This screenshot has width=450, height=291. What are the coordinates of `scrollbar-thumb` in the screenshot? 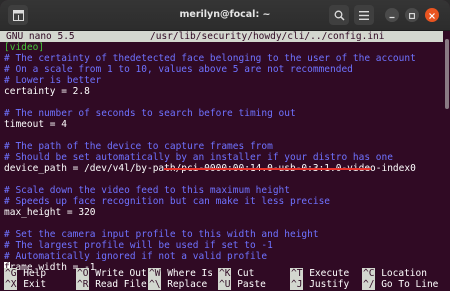 It's located at (447, 74).